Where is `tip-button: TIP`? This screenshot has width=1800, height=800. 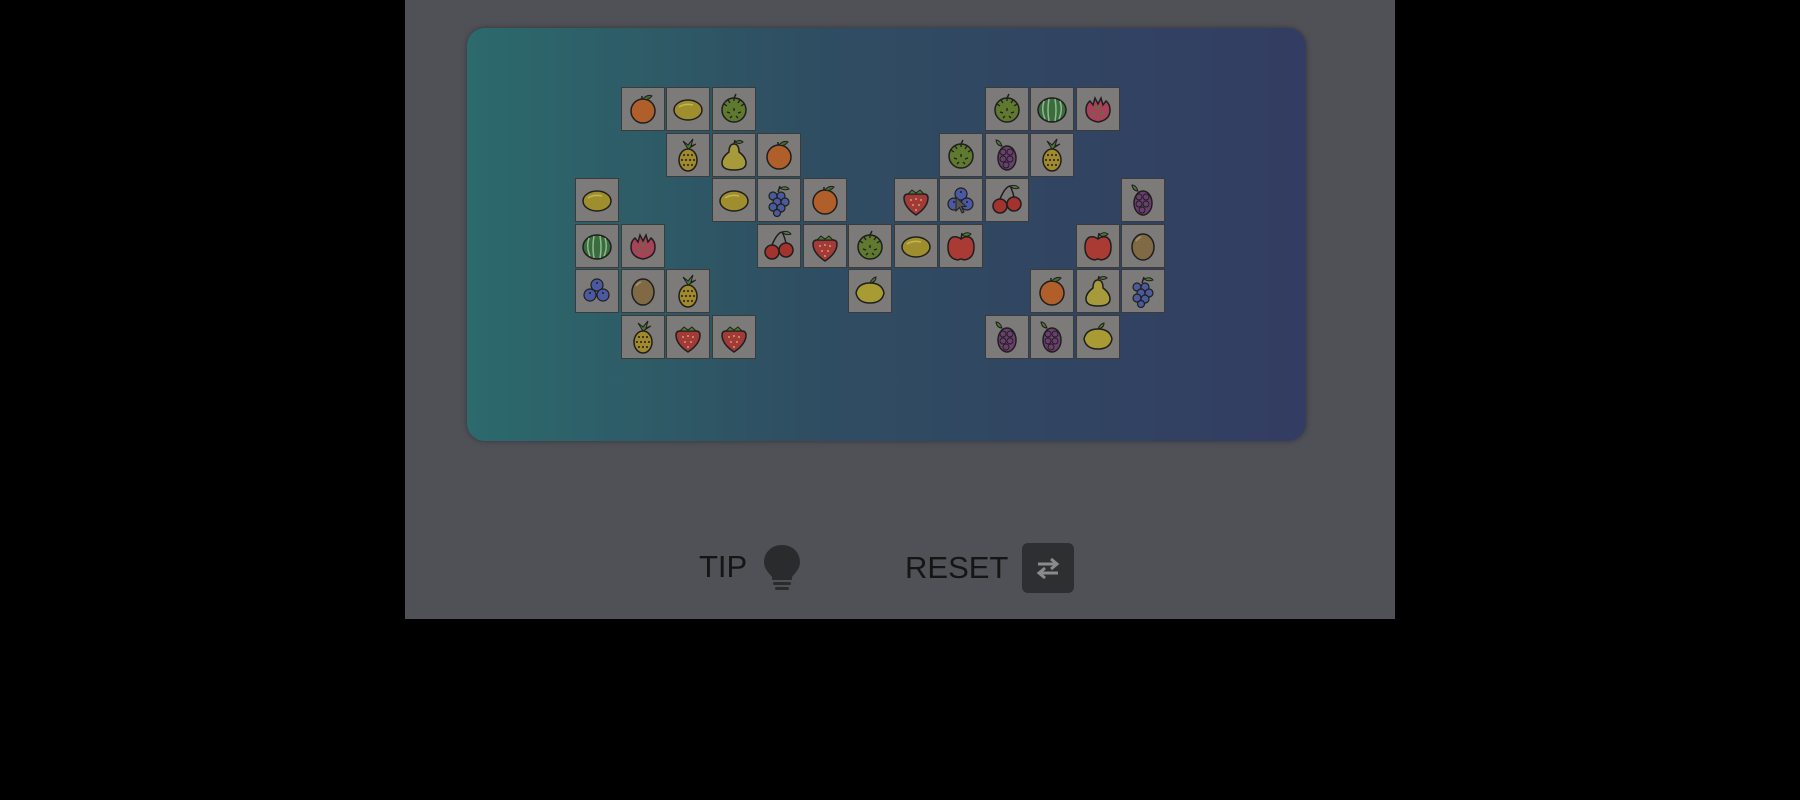
tip-button: TIP is located at coordinates (751, 567).